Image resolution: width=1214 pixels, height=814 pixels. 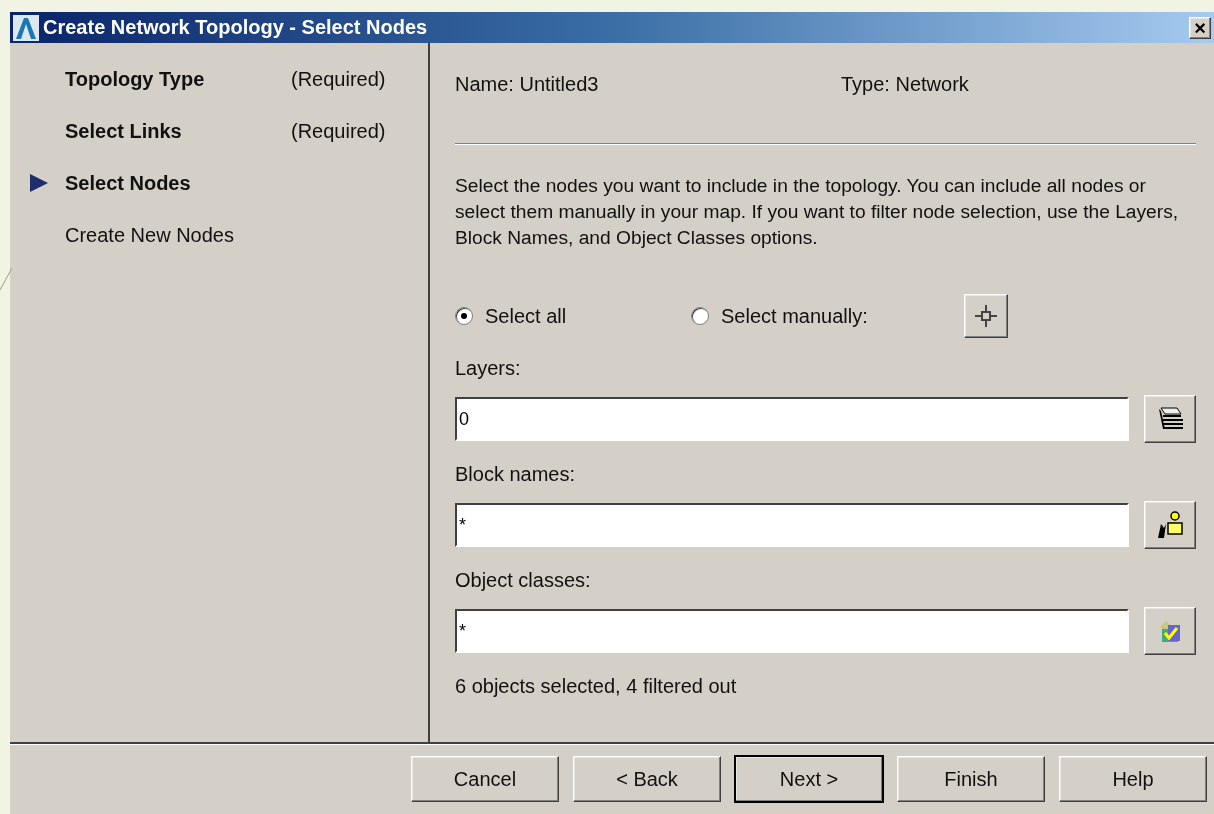 What do you see at coordinates (794, 316) in the screenshot?
I see `radio-label: Select manually:` at bounding box center [794, 316].